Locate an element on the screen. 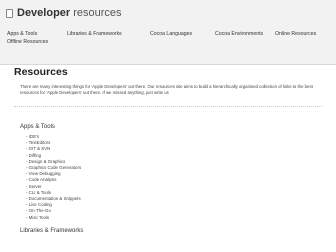  brand-name: Developer is located at coordinates (44, 13).